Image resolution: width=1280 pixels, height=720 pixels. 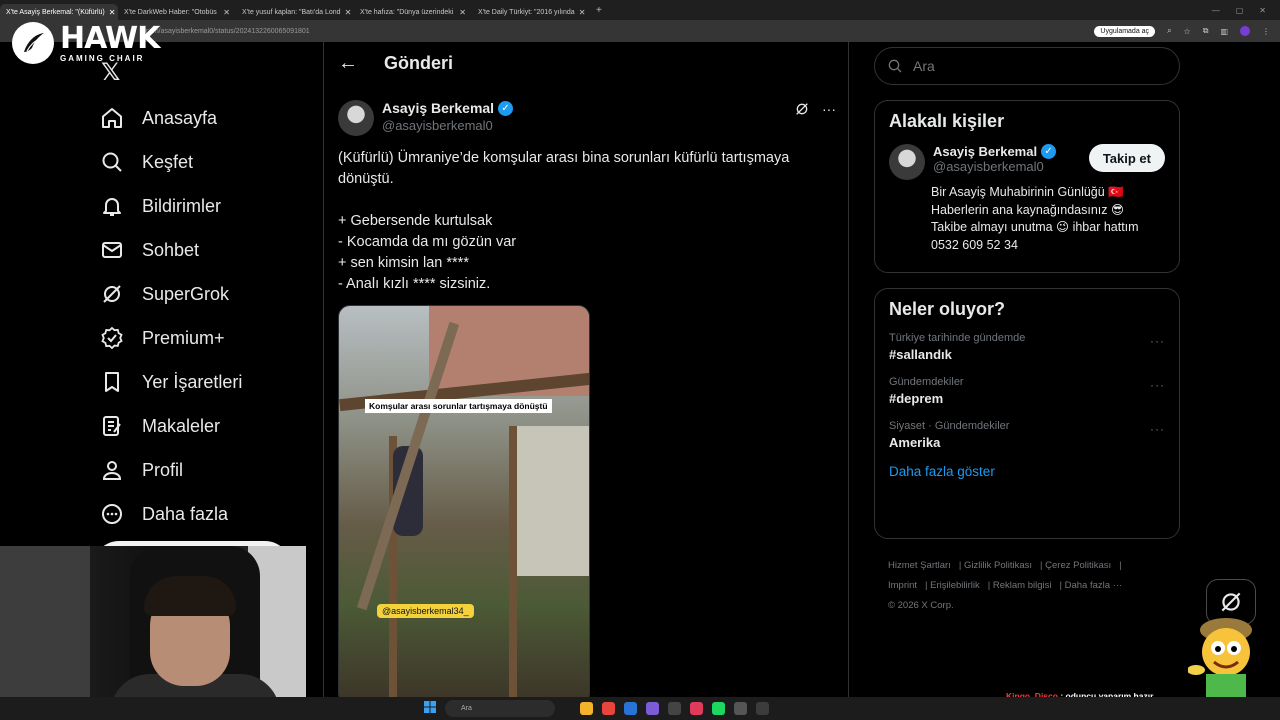 What do you see at coordinates (902, 585) in the screenshot?
I see `footer-link: Imprint` at bounding box center [902, 585].